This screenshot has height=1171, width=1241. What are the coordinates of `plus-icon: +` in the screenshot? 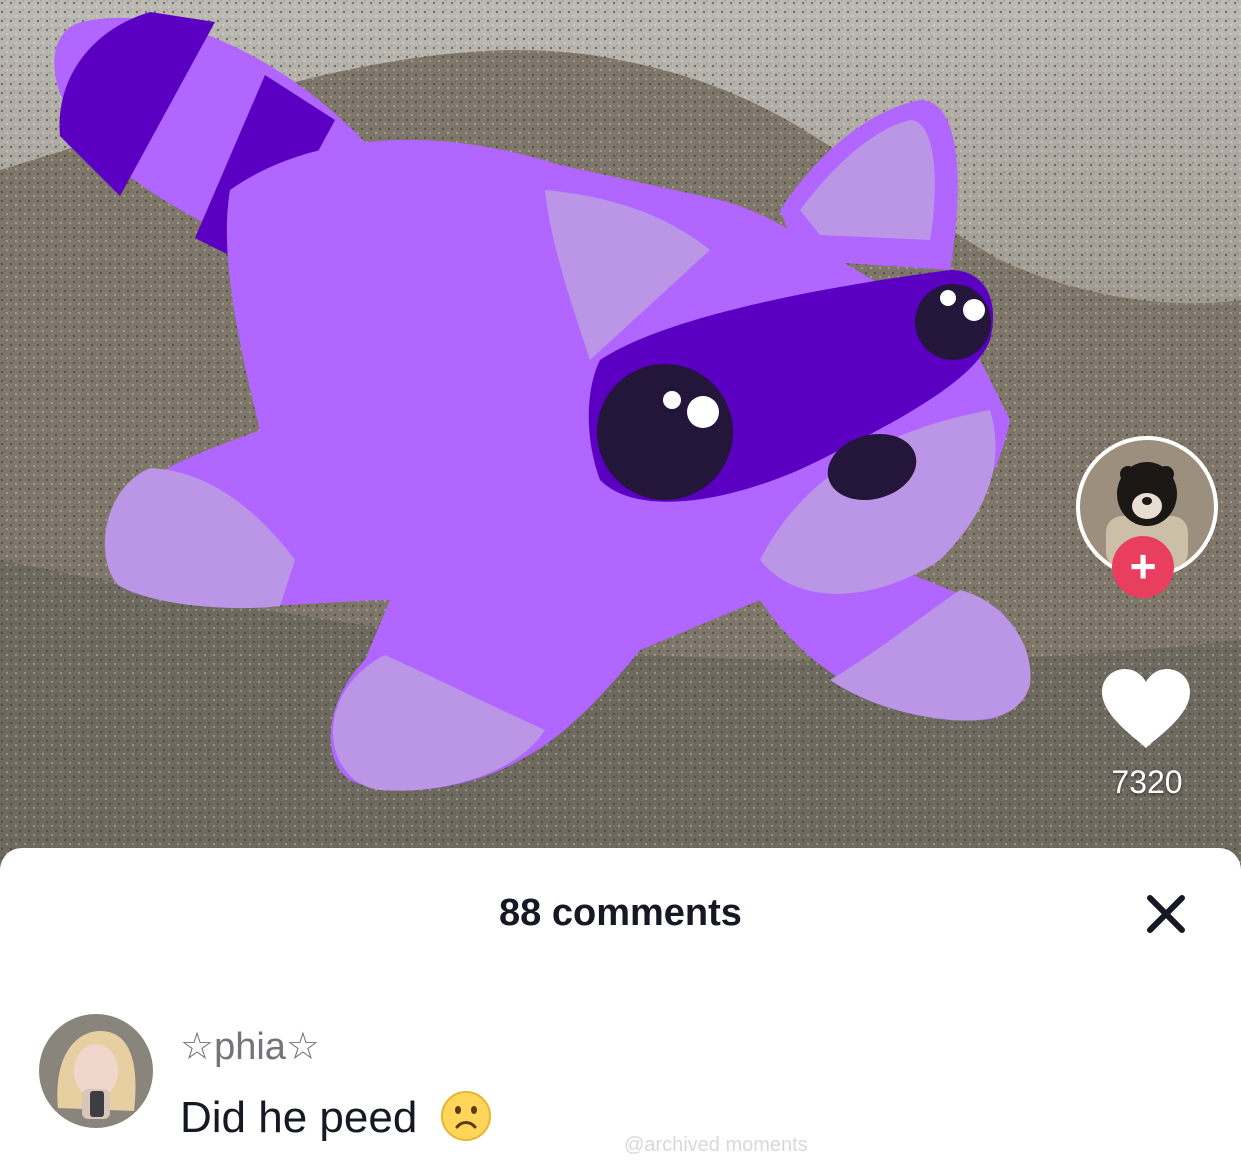 It's located at (1143, 566).